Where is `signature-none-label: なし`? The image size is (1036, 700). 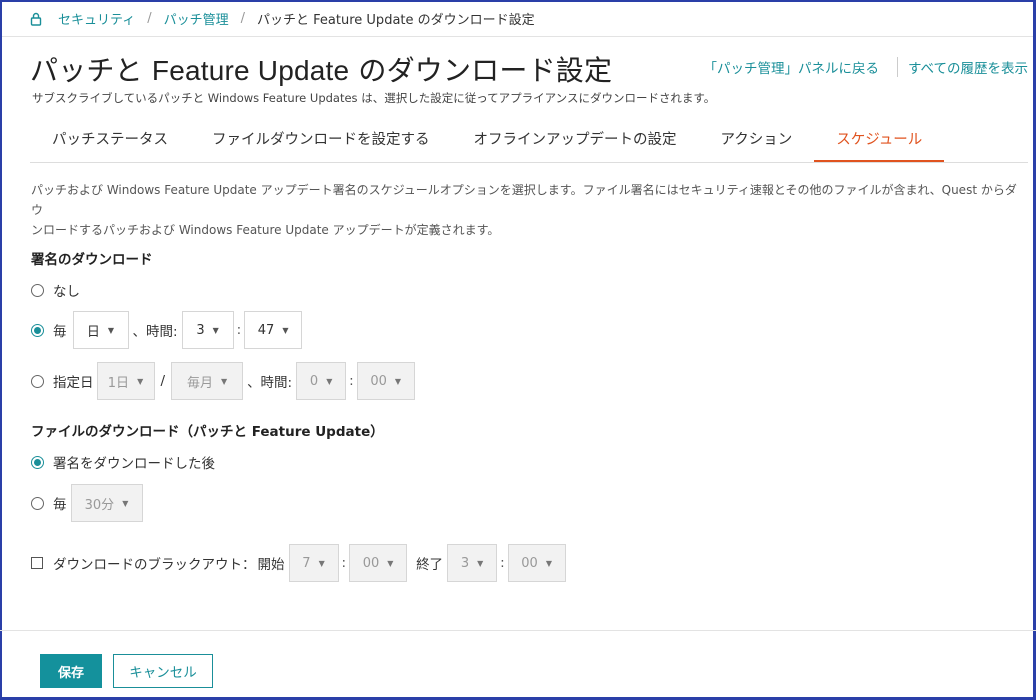 signature-none-label: なし is located at coordinates (66, 292).